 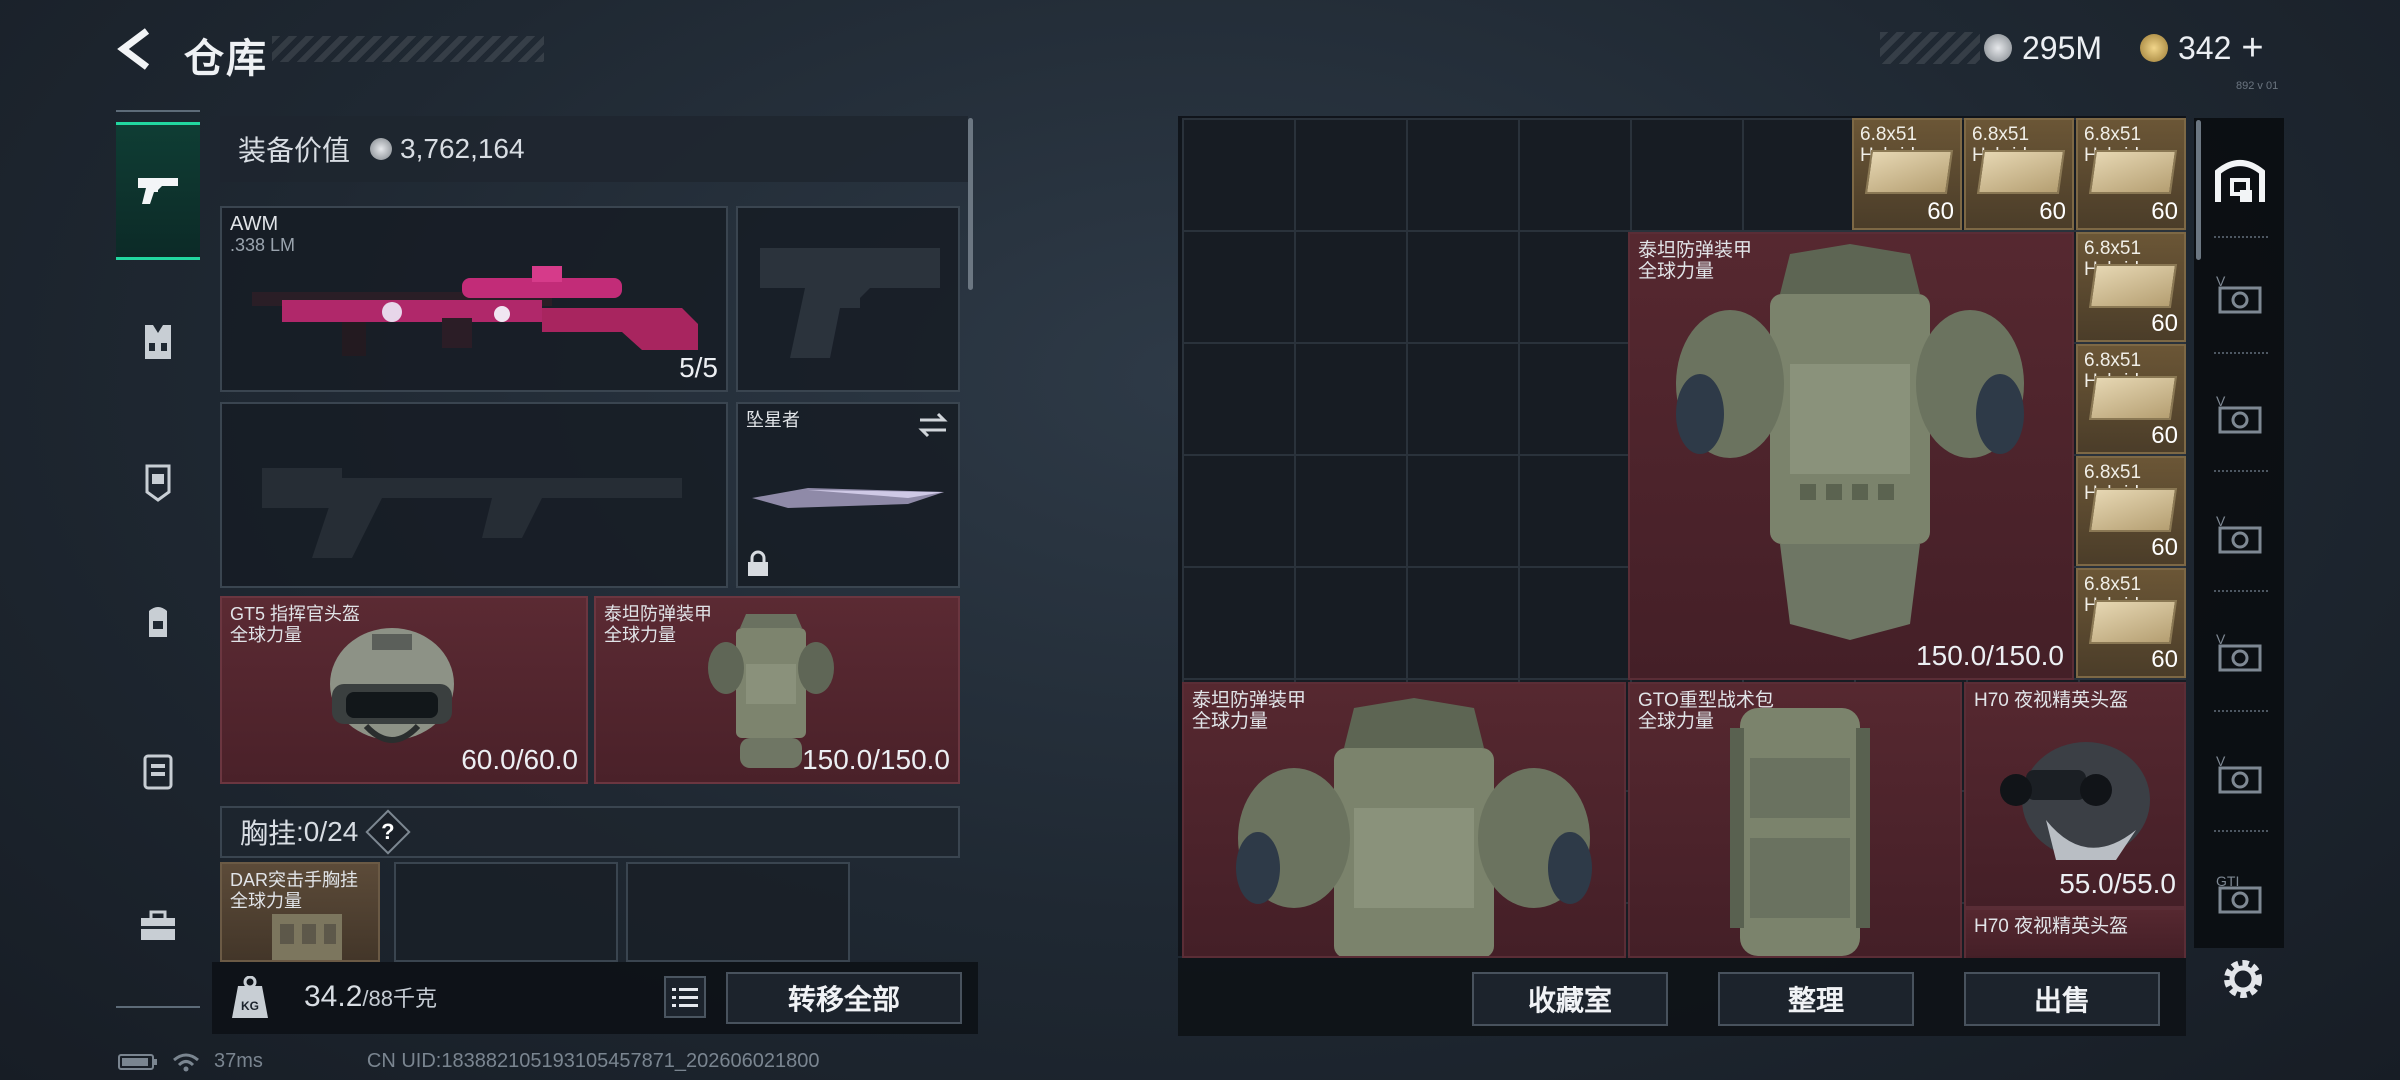 I want to click on ping-readout: 37ms, so click(x=238, y=1061).